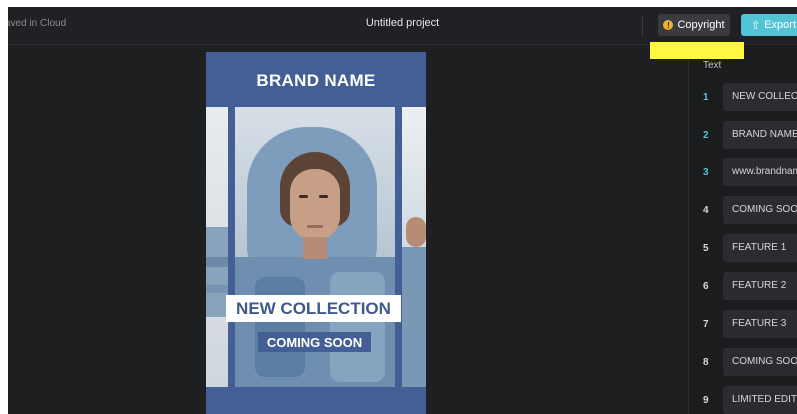 Image resolution: width=797 pixels, height=414 pixels. I want to click on copyright-button: ! Copyright, so click(694, 25).